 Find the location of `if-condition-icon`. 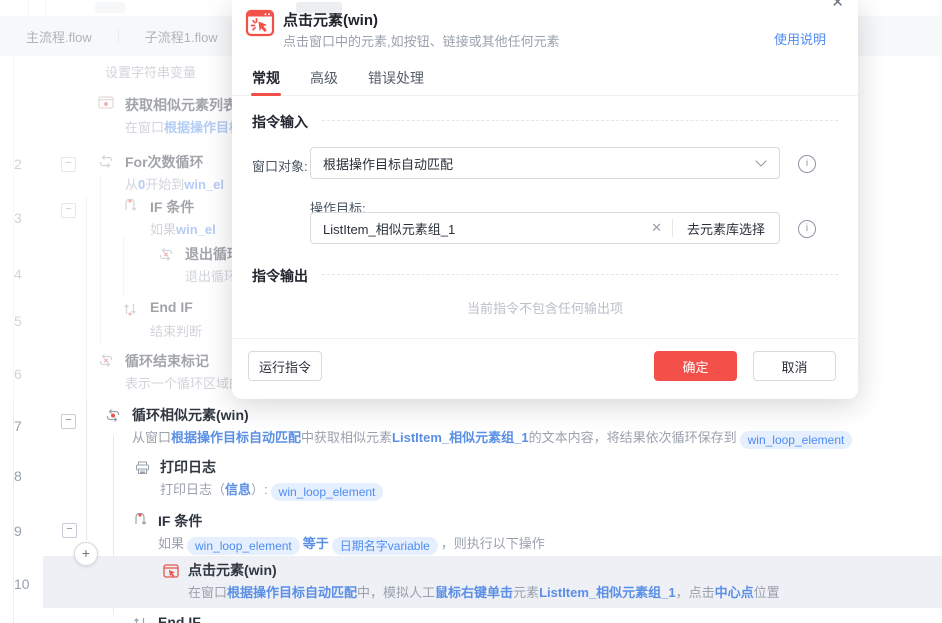

if-condition-icon is located at coordinates (141, 520).